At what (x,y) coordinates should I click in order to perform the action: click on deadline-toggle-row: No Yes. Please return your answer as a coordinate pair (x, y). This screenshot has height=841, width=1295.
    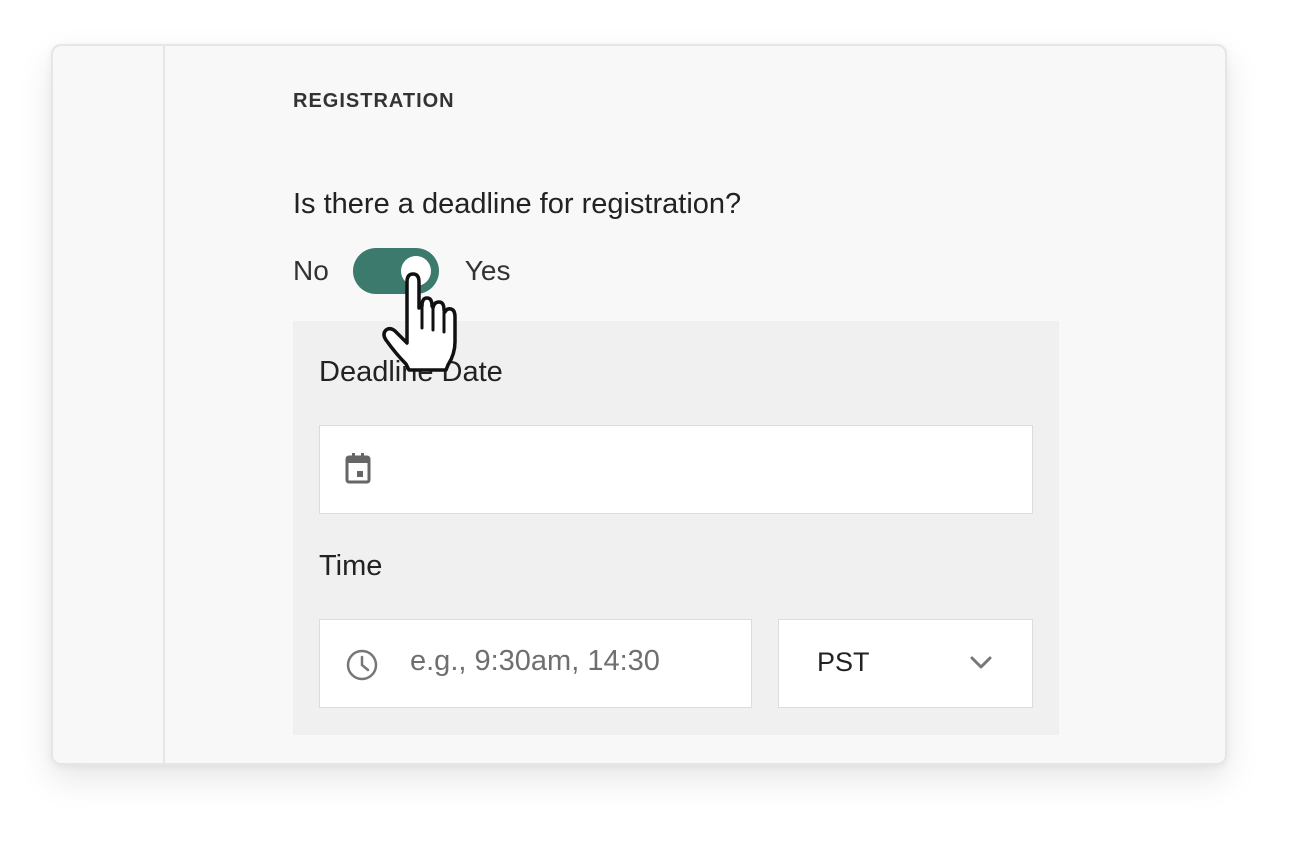
    Looking at the image, I should click on (401, 271).